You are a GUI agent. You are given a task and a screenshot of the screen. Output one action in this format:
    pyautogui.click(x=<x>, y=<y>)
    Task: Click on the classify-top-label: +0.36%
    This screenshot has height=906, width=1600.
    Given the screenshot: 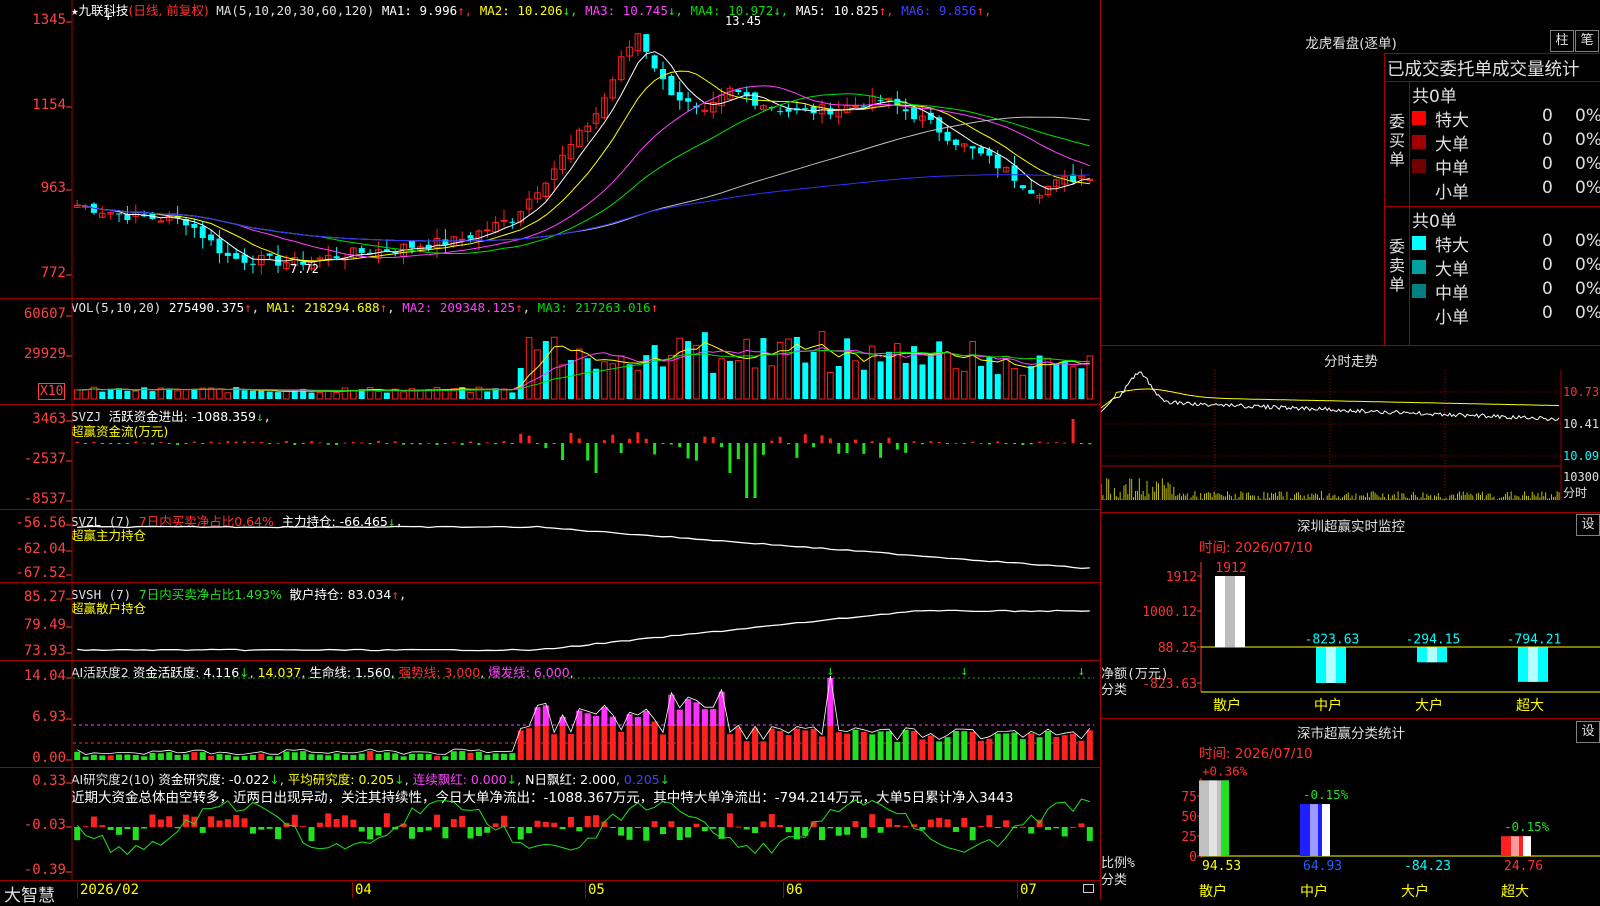 What is the action you would take?
    pyautogui.click(x=1225, y=770)
    